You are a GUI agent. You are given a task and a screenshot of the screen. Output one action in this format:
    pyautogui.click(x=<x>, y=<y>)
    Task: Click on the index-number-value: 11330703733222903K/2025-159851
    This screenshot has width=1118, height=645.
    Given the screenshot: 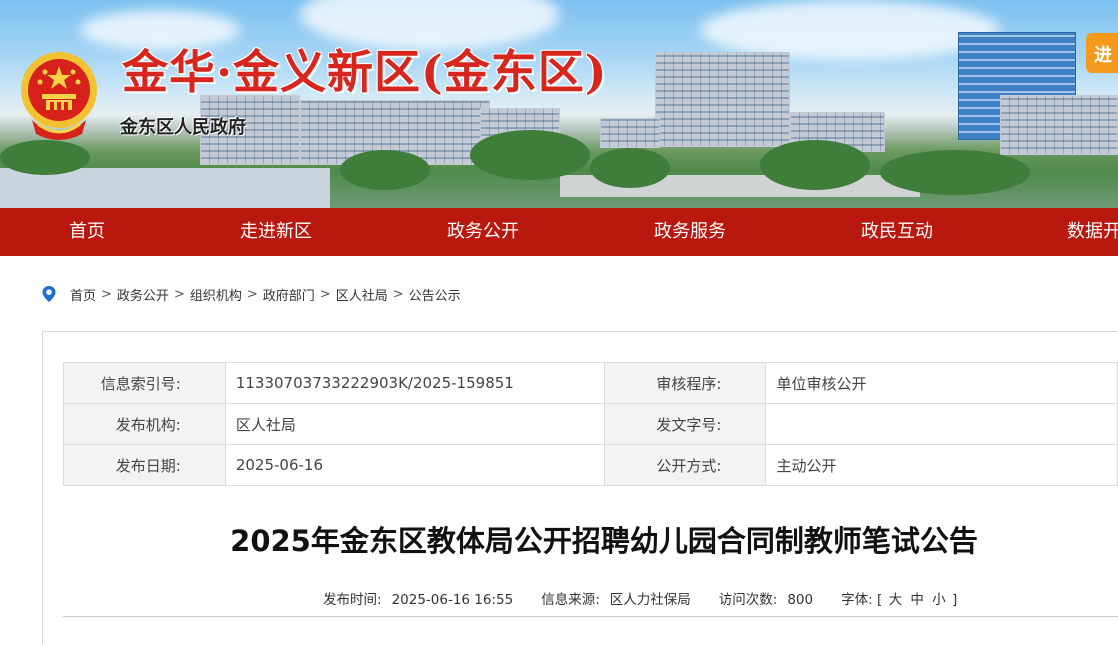 What is the action you would take?
    pyautogui.click(x=414, y=383)
    